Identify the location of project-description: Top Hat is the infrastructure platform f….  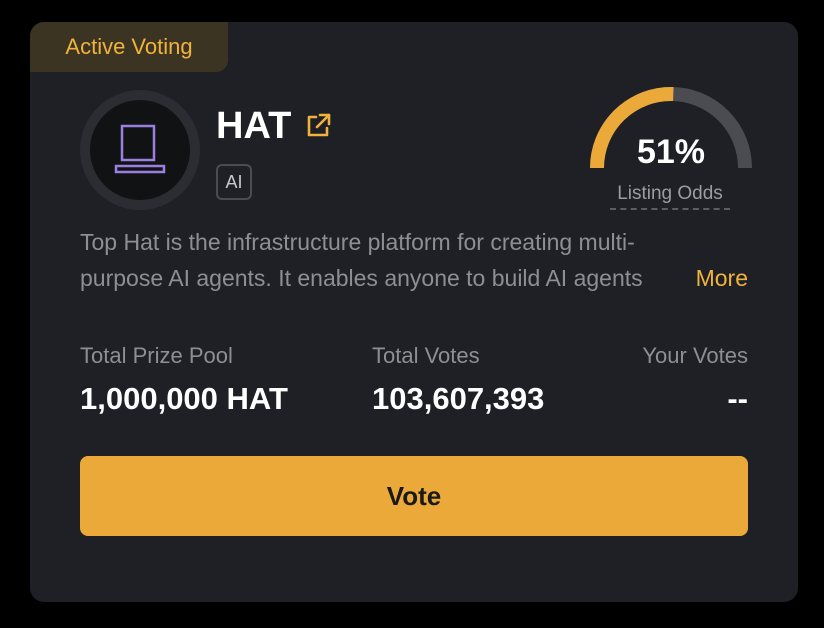
(414, 260).